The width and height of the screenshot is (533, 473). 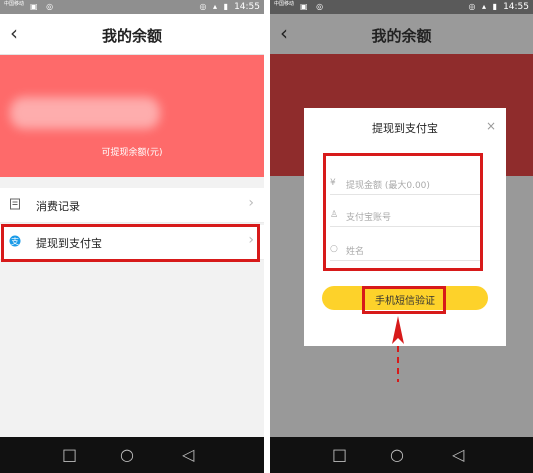 What do you see at coordinates (491, 126) in the screenshot?
I see `close-icon: ×` at bounding box center [491, 126].